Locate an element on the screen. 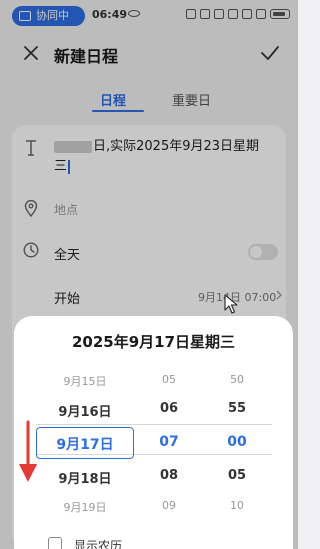 Image resolution: width=320 pixels, height=549 pixels. selected-date-highlight is located at coordinates (85, 443).